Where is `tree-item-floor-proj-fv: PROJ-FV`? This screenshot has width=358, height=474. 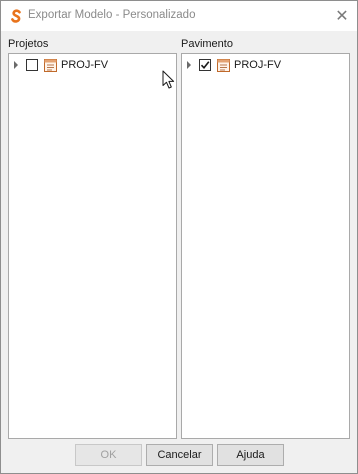 tree-item-floor-proj-fv: PROJ-FV is located at coordinates (265, 66).